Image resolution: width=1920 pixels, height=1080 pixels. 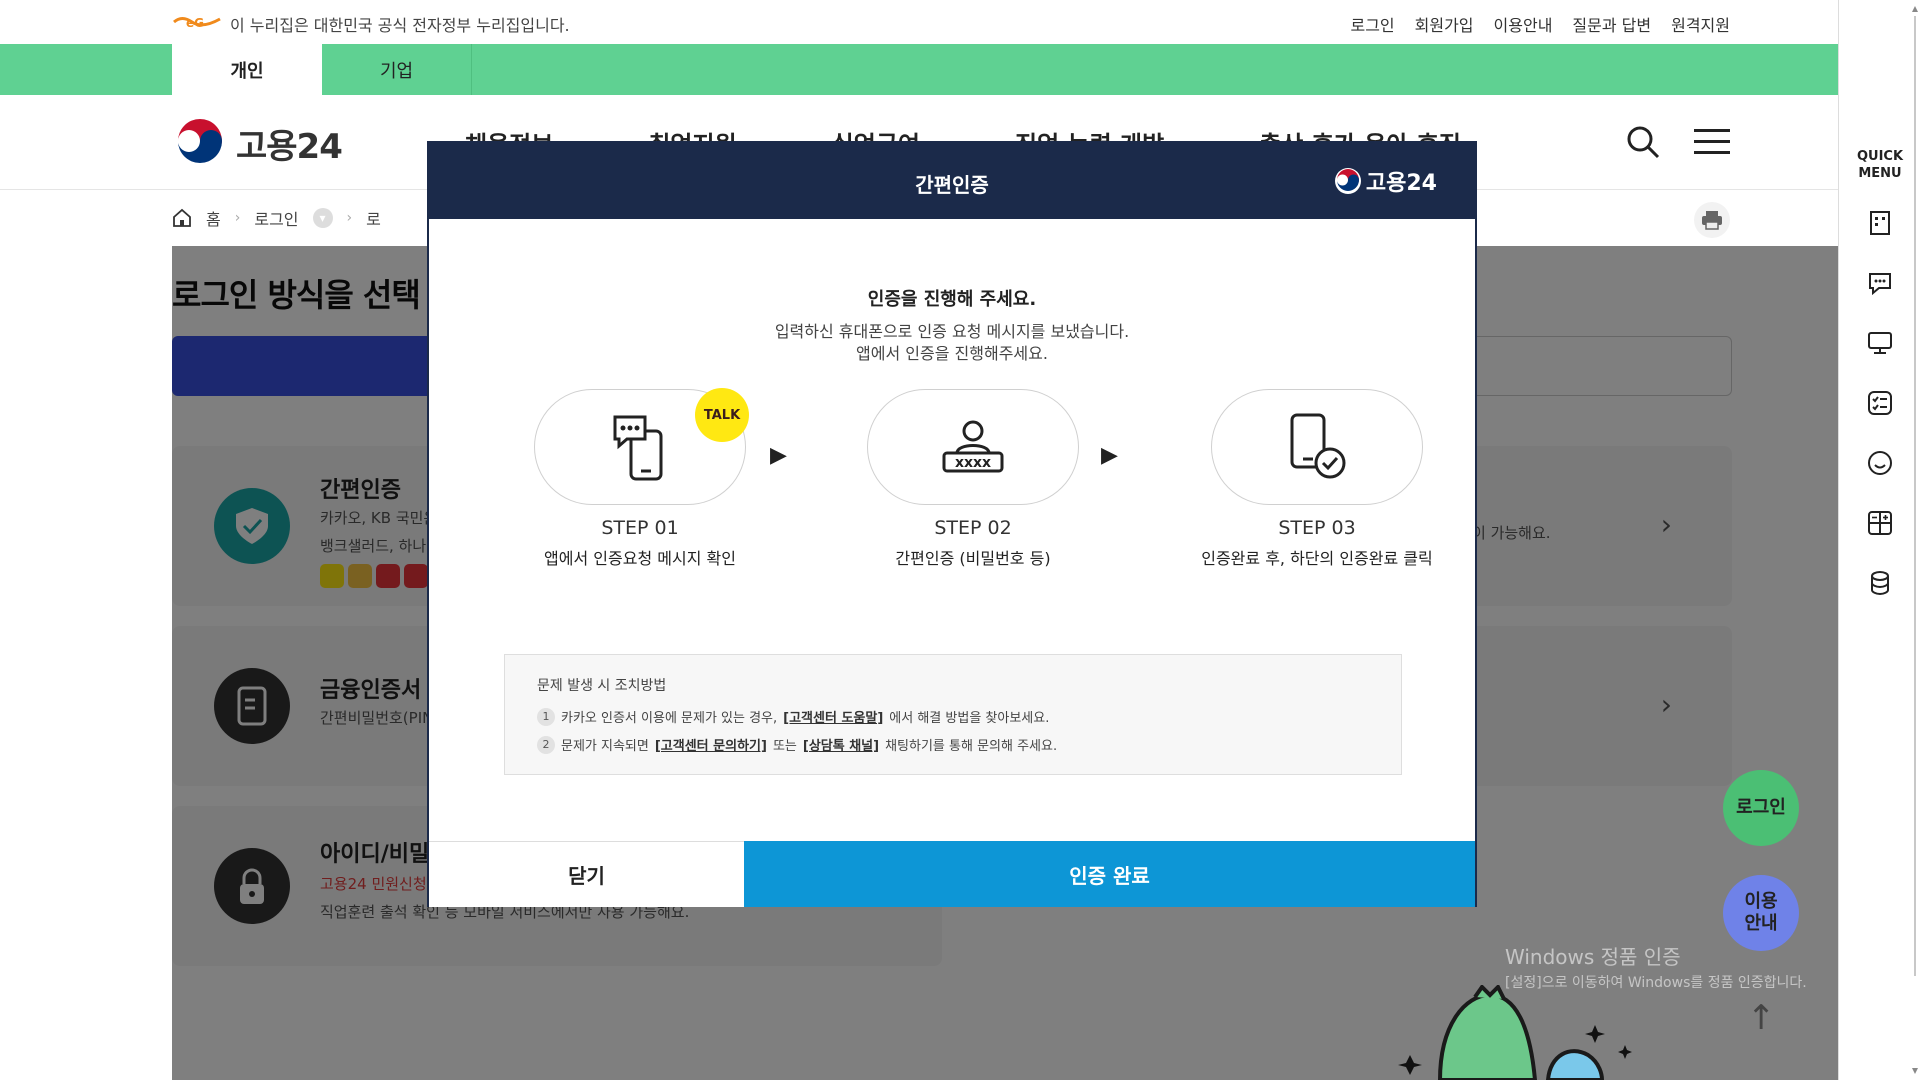 I want to click on step-03: STEP 03 인증완료 후, 하단의 인증완료 클릭, so click(x=1317, y=479).